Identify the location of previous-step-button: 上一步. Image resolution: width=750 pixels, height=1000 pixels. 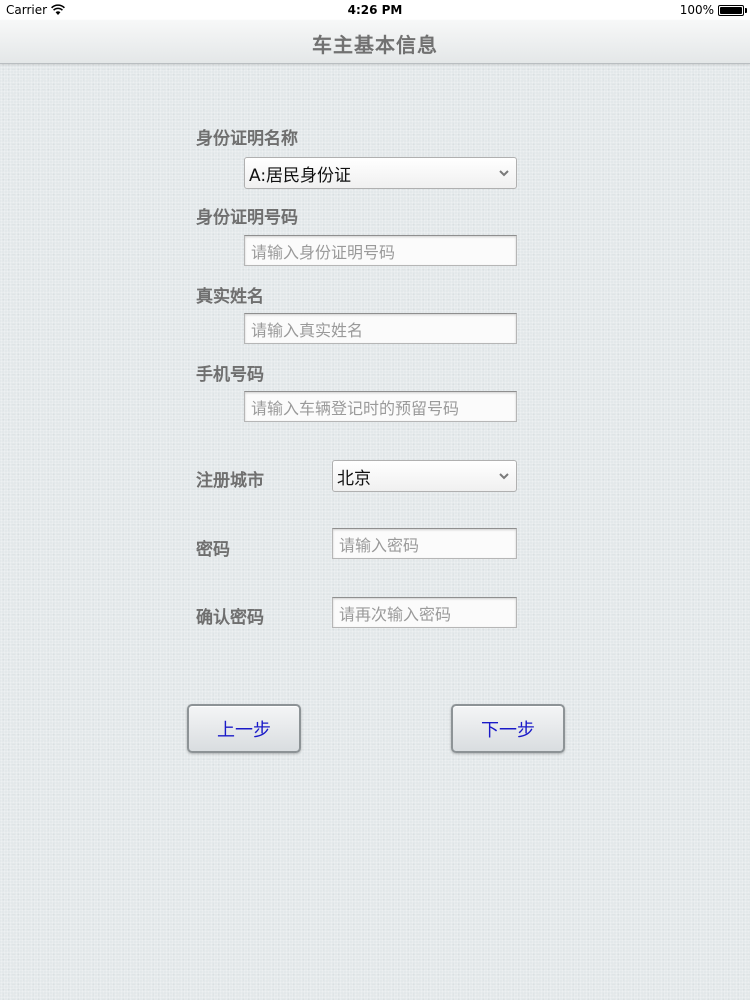
(244, 728).